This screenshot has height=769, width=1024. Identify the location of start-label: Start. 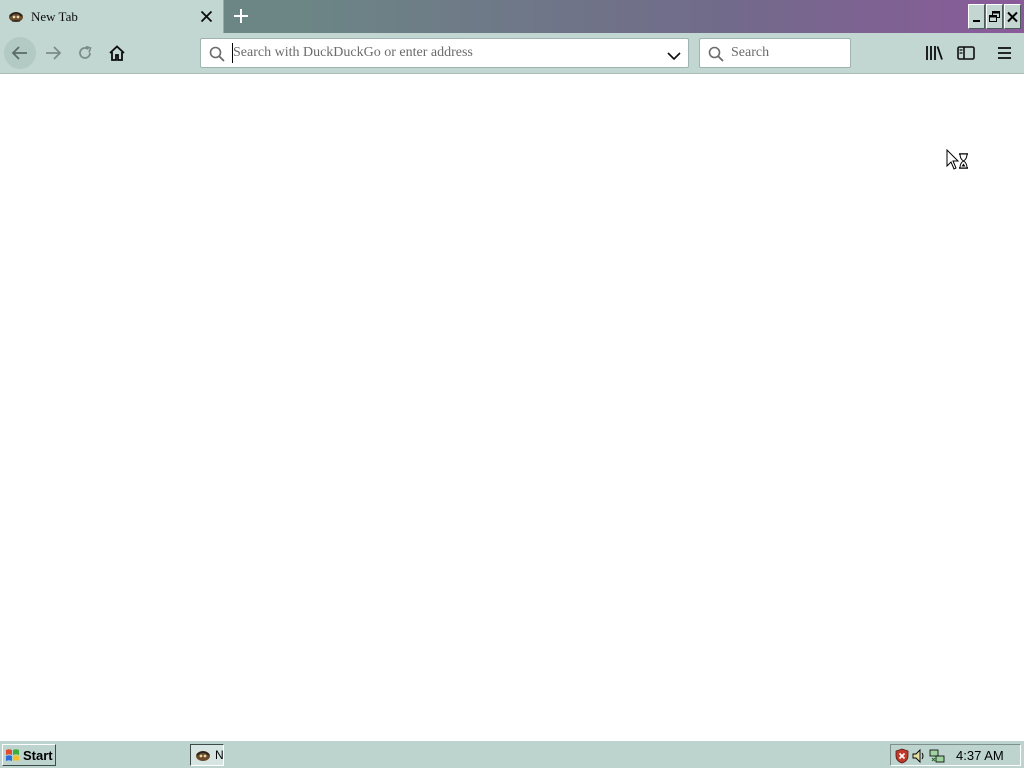
(38, 755).